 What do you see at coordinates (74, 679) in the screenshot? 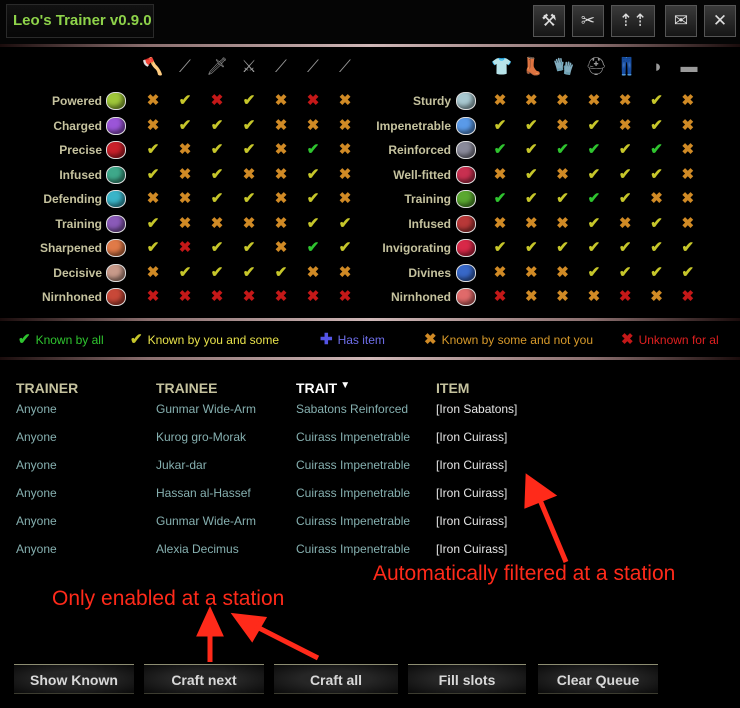
I see `show-known-button: Show Known` at bounding box center [74, 679].